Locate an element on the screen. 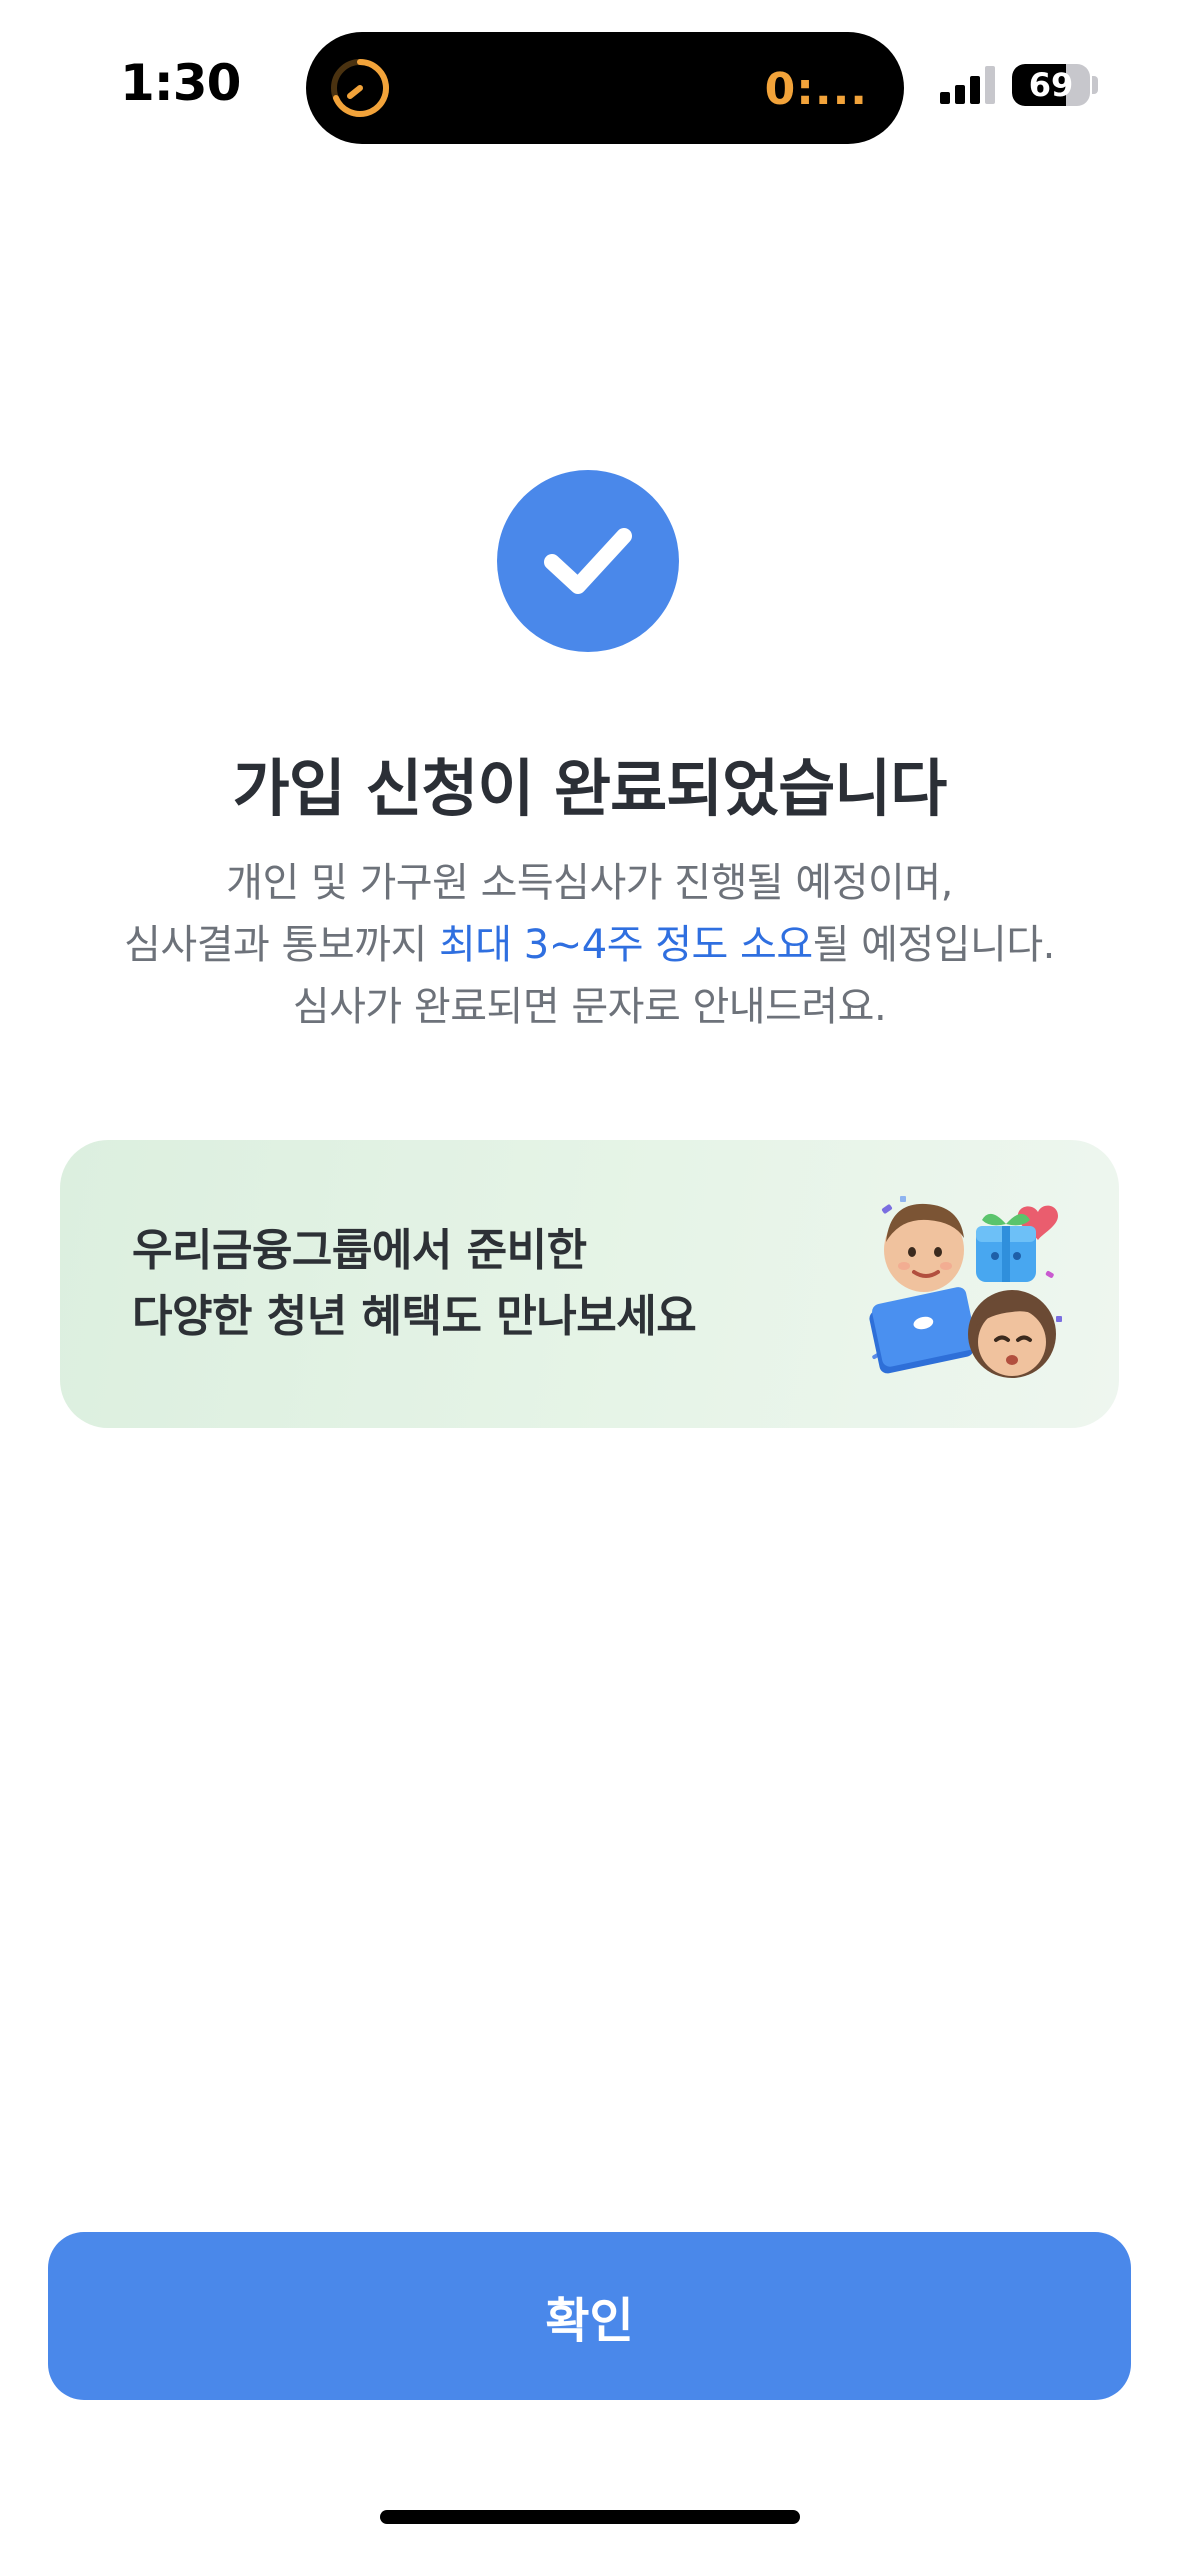  description-line-2: 심사결과 통보까지 최대 3~4주 정도 소요될 예정입니다. is located at coordinates (589, 945).